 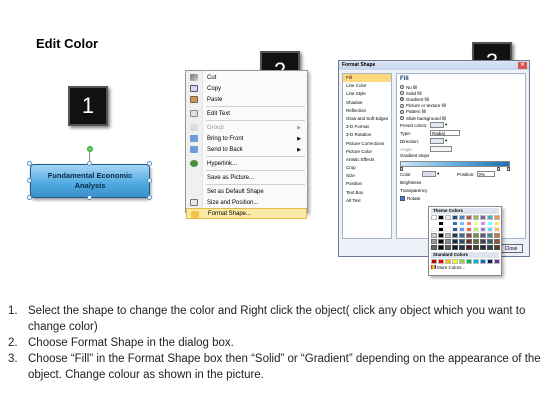 What do you see at coordinates (246, 191) in the screenshot?
I see `menu-item-set-default-shape: Set as Default Shape` at bounding box center [246, 191].